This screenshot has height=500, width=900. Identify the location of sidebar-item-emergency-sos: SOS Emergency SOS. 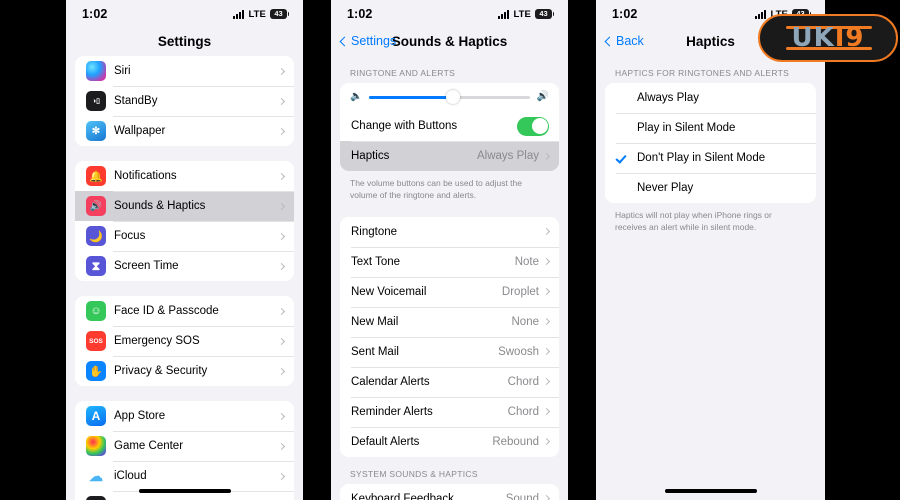
(184, 341).